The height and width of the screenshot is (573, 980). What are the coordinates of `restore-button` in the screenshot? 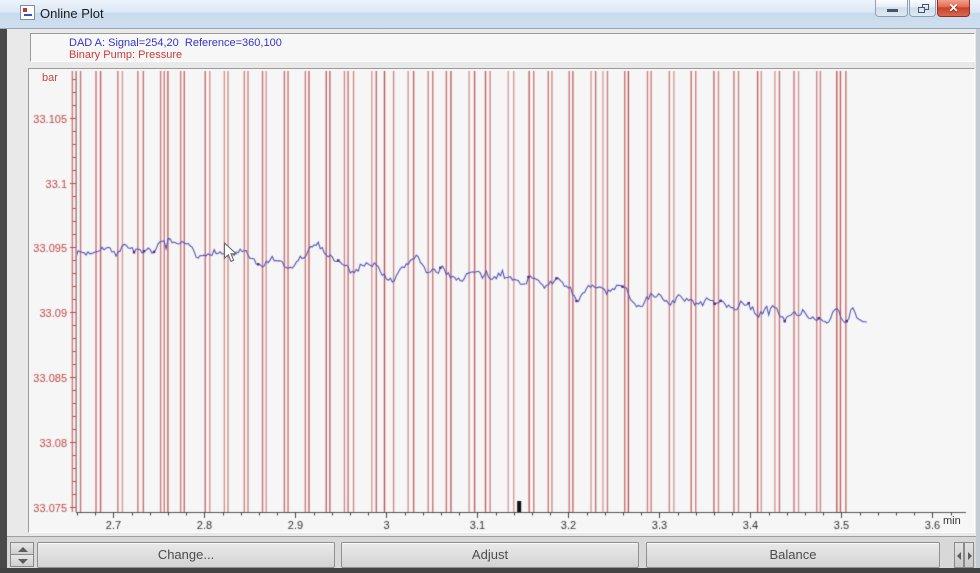 It's located at (922, 8).